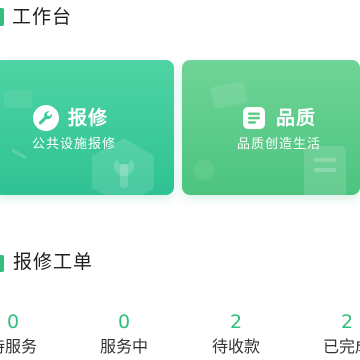 The width and height of the screenshot is (360, 360). Describe the element at coordinates (180, 262) in the screenshot. I see `repair-orders-header: 报修工单` at that location.